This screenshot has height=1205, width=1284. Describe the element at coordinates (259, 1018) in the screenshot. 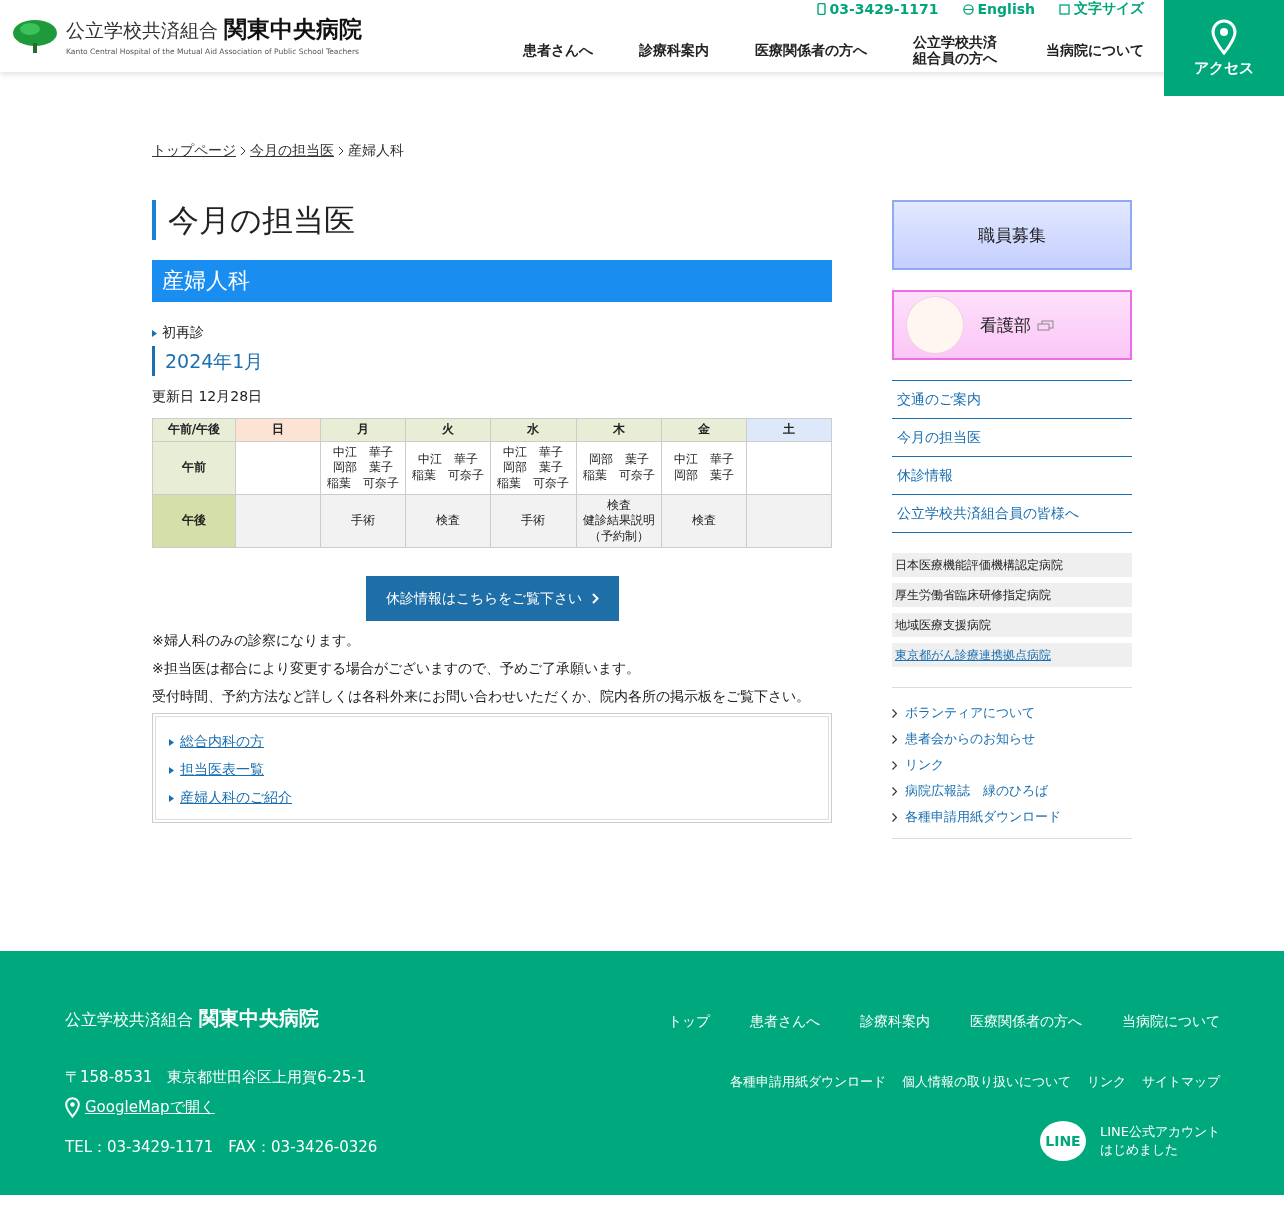

I see `footer-logo-title: 関東中央病院` at that location.